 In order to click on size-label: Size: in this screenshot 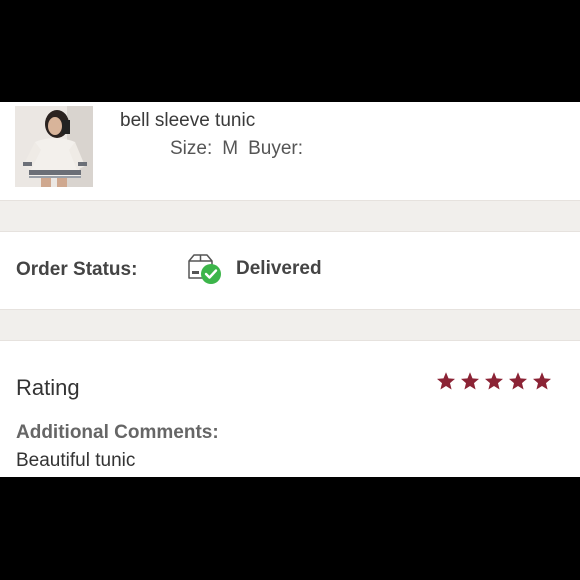, I will do `click(191, 148)`.